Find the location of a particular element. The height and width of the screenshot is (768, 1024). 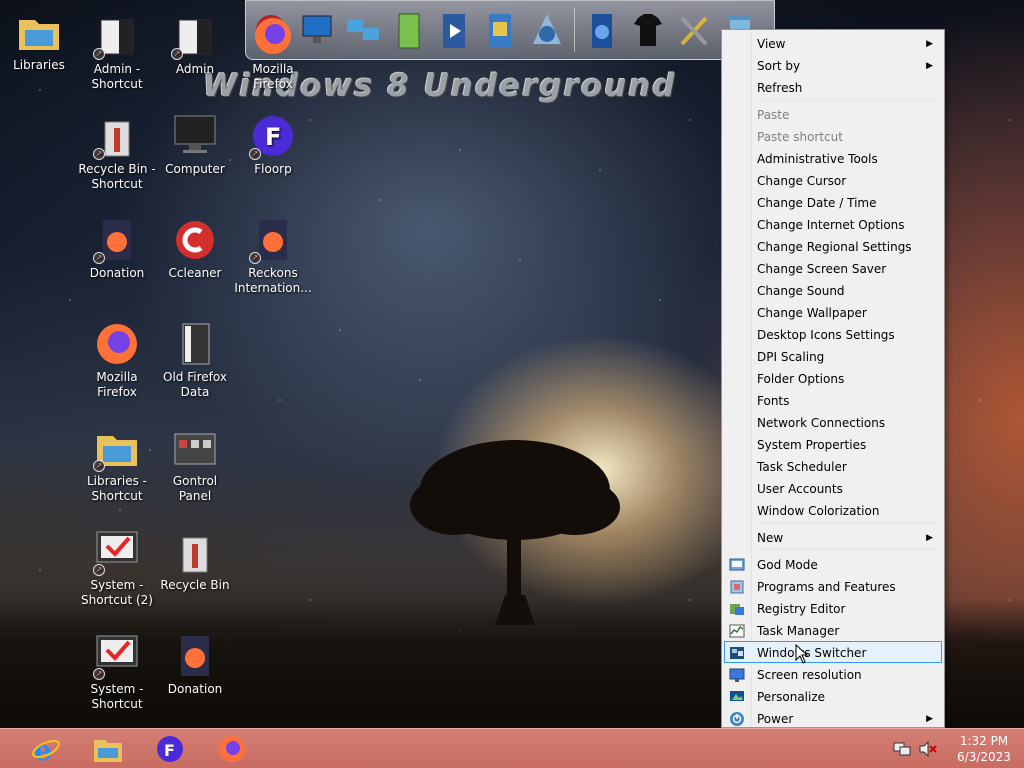

menu-item-paste-shortcut: Paste shortcut is located at coordinates (833, 136).